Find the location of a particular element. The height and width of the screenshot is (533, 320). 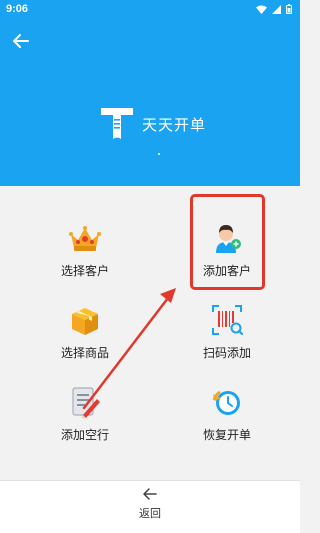

select-customer-label: 选择客户 is located at coordinates (84, 271).